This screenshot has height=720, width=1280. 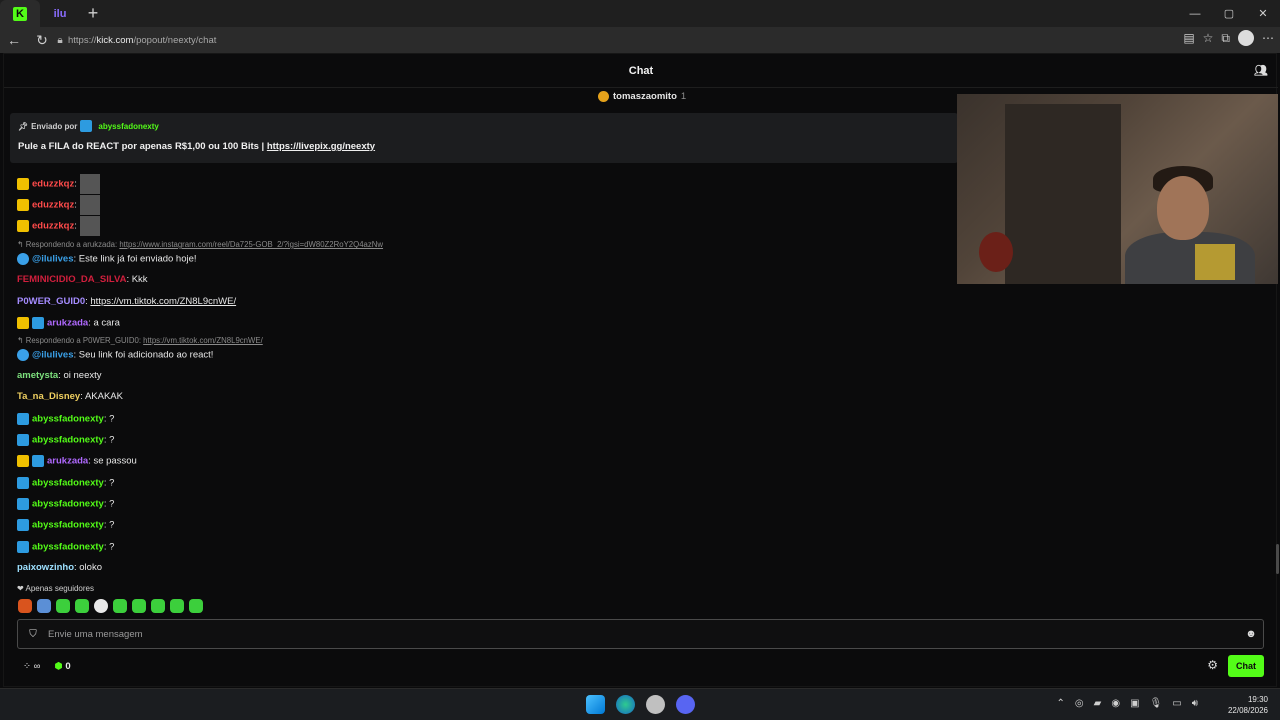 What do you see at coordinates (321, 146) in the screenshot?
I see `pinned-link: https://livepix.gg/neexty` at bounding box center [321, 146].